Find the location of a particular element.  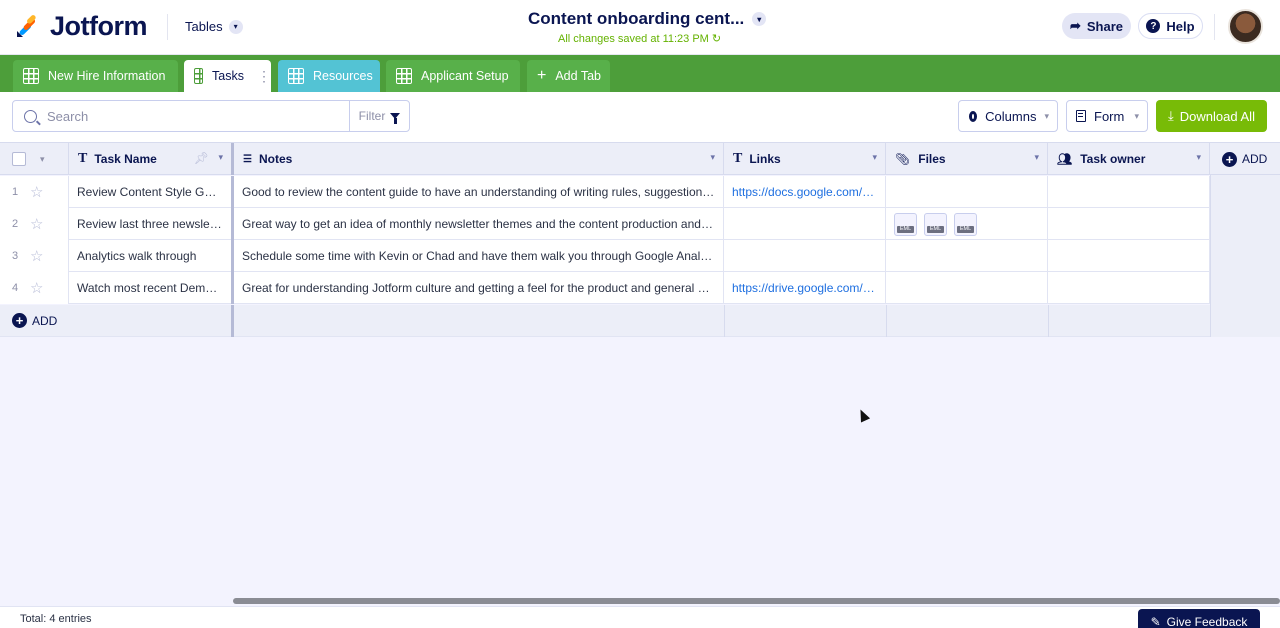

download-icon: ⤓ is located at coordinates (1171, 115).